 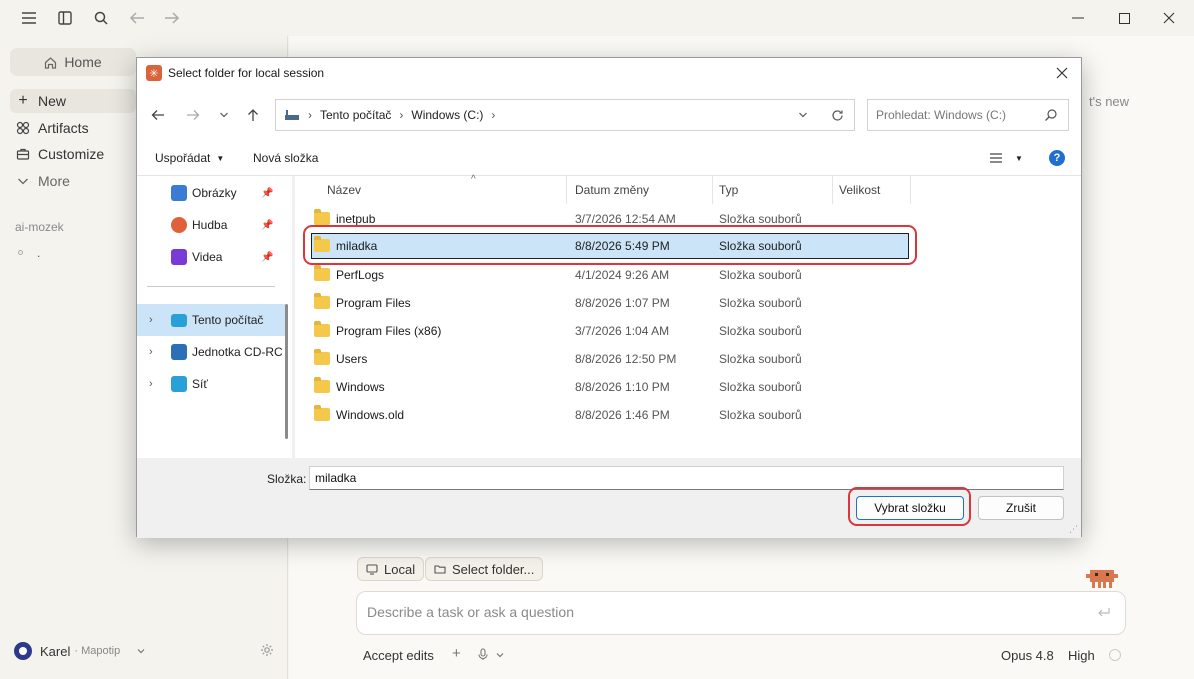 I want to click on user-org: · Mapotip, so click(x=97, y=651).